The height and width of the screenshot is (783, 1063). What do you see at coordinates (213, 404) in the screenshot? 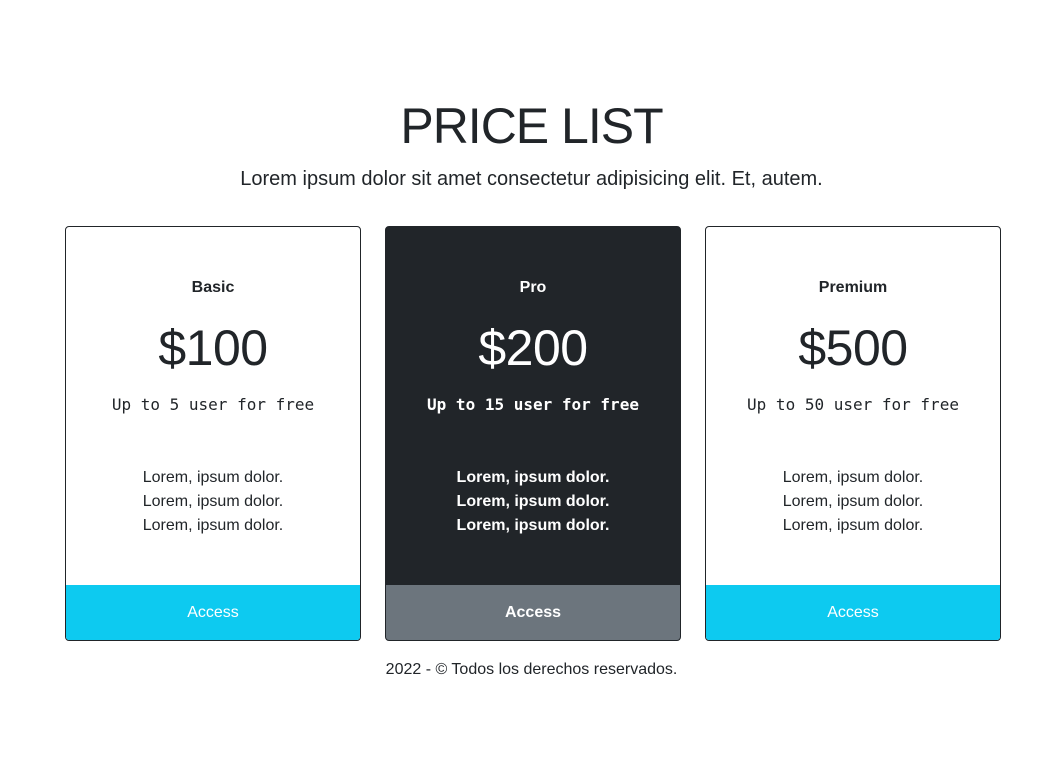
I see `plan-users: Up to 5 user for free` at bounding box center [213, 404].